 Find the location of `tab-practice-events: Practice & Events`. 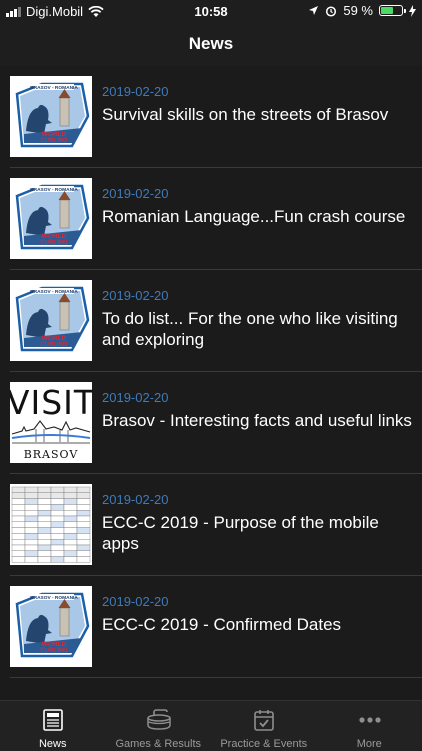

tab-practice-events: Practice & Events is located at coordinates (264, 726).